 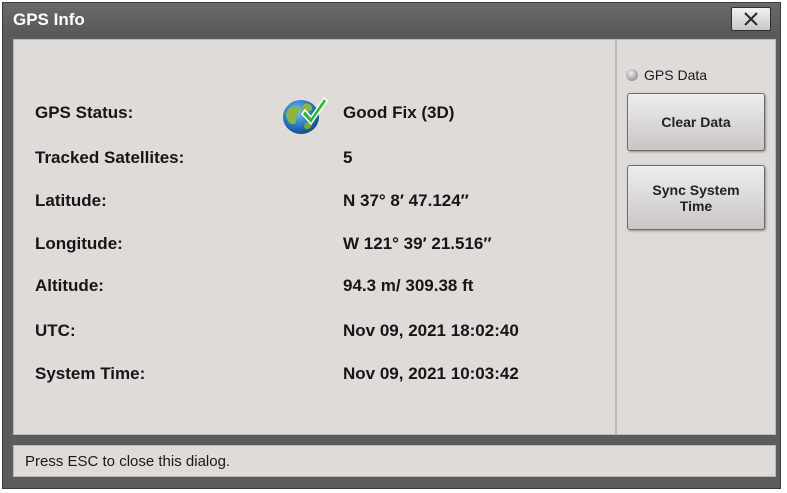 I want to click on gps-data-label: GPS Data, so click(x=676, y=75).